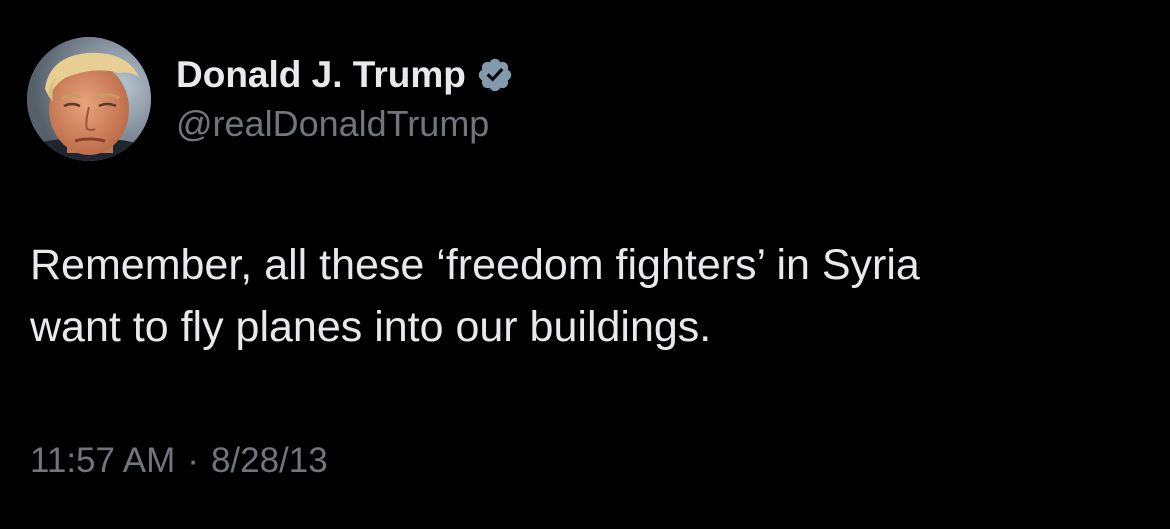 This screenshot has height=529, width=1170. I want to click on display-name: Donald J. Trump, so click(321, 75).